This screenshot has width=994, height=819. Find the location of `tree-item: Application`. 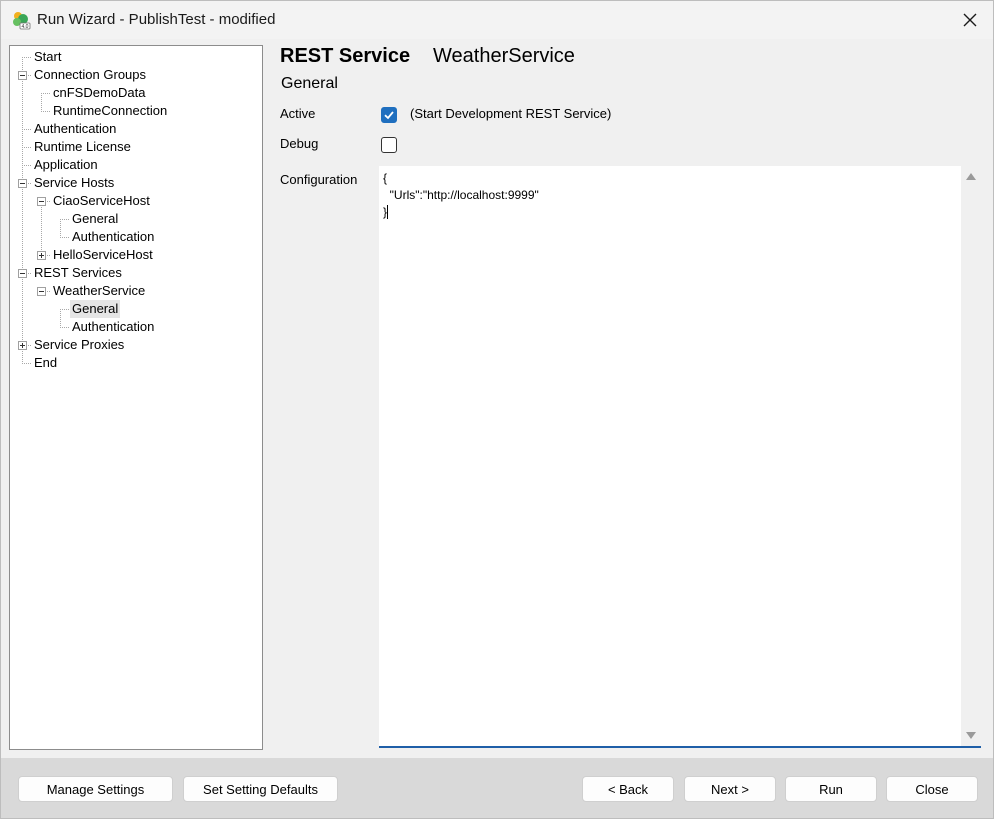

tree-item: Application is located at coordinates (66, 165).